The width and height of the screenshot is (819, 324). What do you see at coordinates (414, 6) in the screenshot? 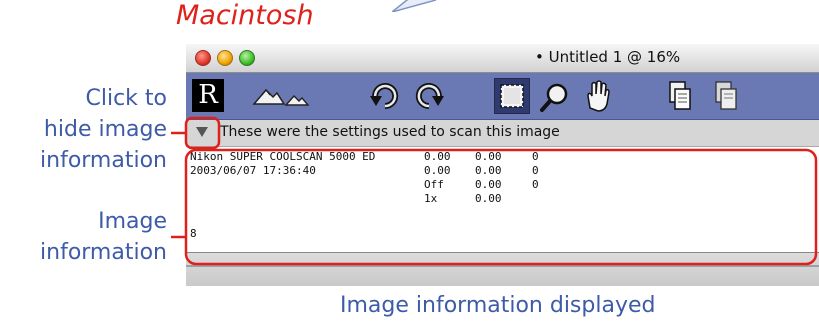
I see `top-decoration-shape` at bounding box center [414, 6].